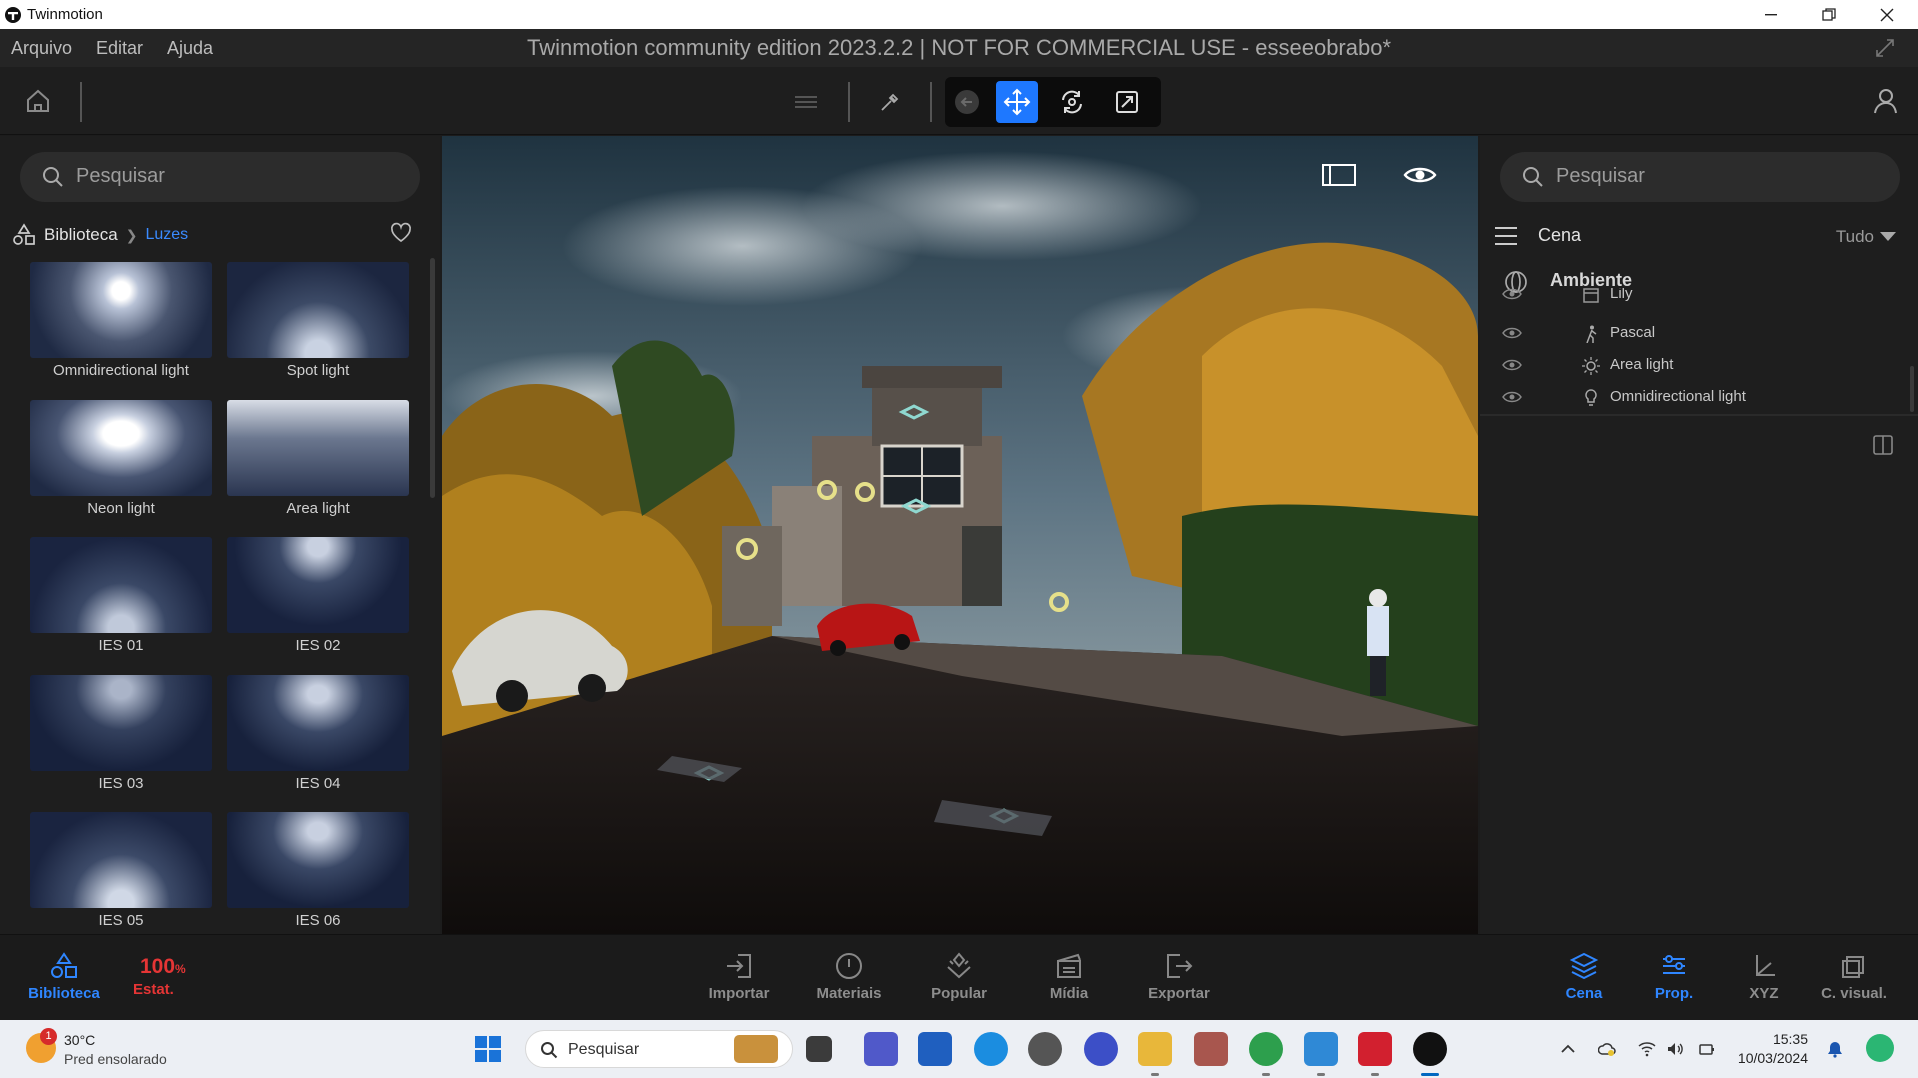 This screenshot has height=1078, width=1918. What do you see at coordinates (121, 739) in the screenshot?
I see `library-item: IES 03` at bounding box center [121, 739].